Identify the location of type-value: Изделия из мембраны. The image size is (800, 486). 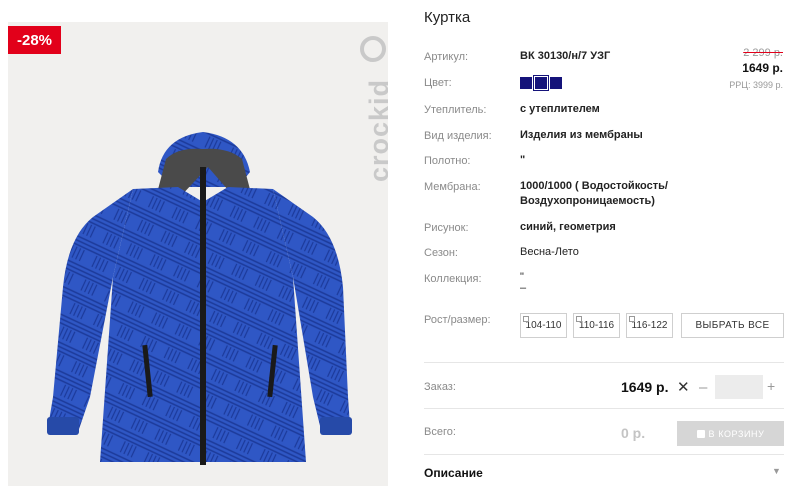
(581, 135).